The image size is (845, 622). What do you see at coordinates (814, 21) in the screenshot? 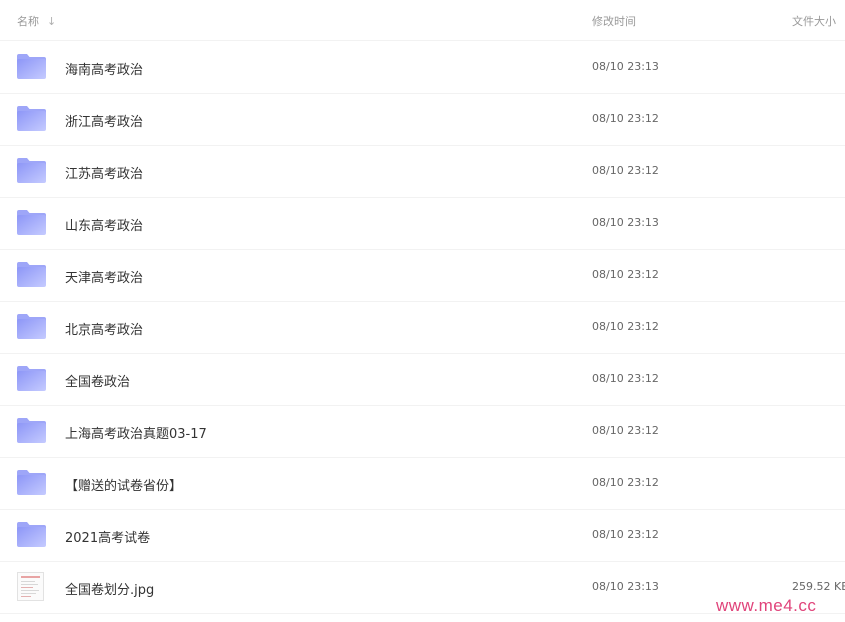
I see `file-size-column-header: 文件大小` at bounding box center [814, 21].